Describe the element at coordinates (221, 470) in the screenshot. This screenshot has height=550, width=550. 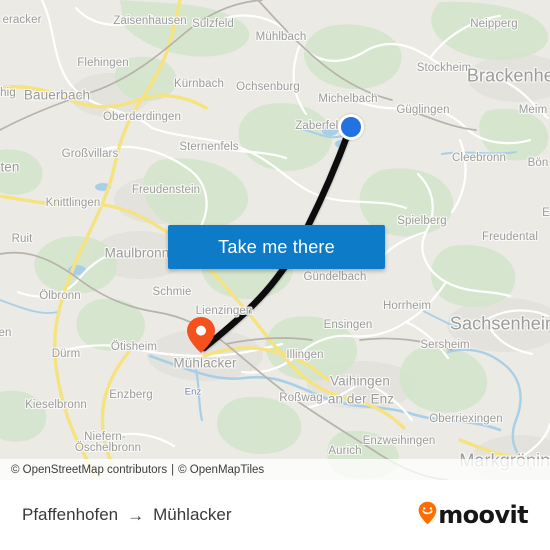
I see `attribution-openmaptiles-link: © OpenMapTiles` at that location.